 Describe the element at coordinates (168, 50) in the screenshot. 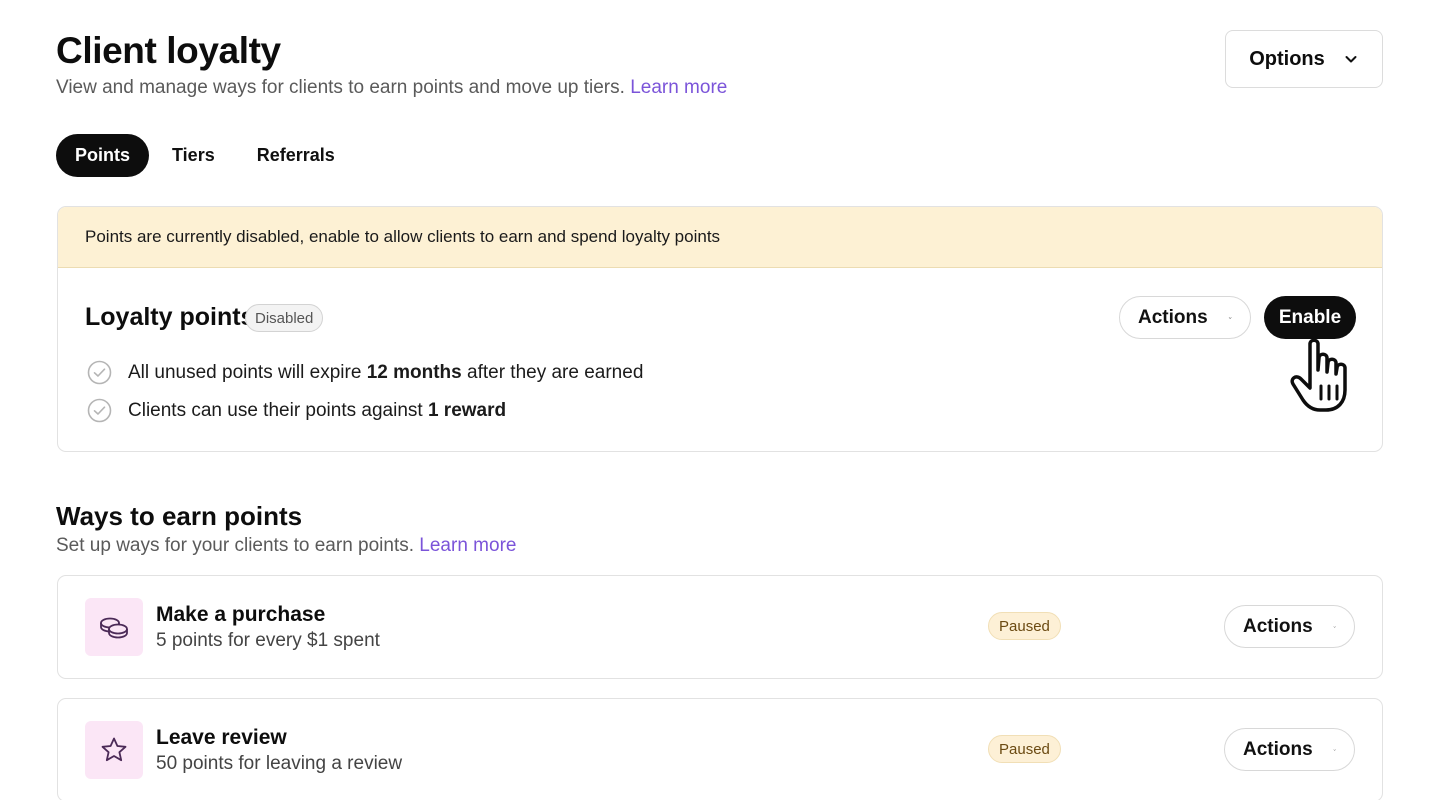

I see `page-title: Client loyalty` at that location.